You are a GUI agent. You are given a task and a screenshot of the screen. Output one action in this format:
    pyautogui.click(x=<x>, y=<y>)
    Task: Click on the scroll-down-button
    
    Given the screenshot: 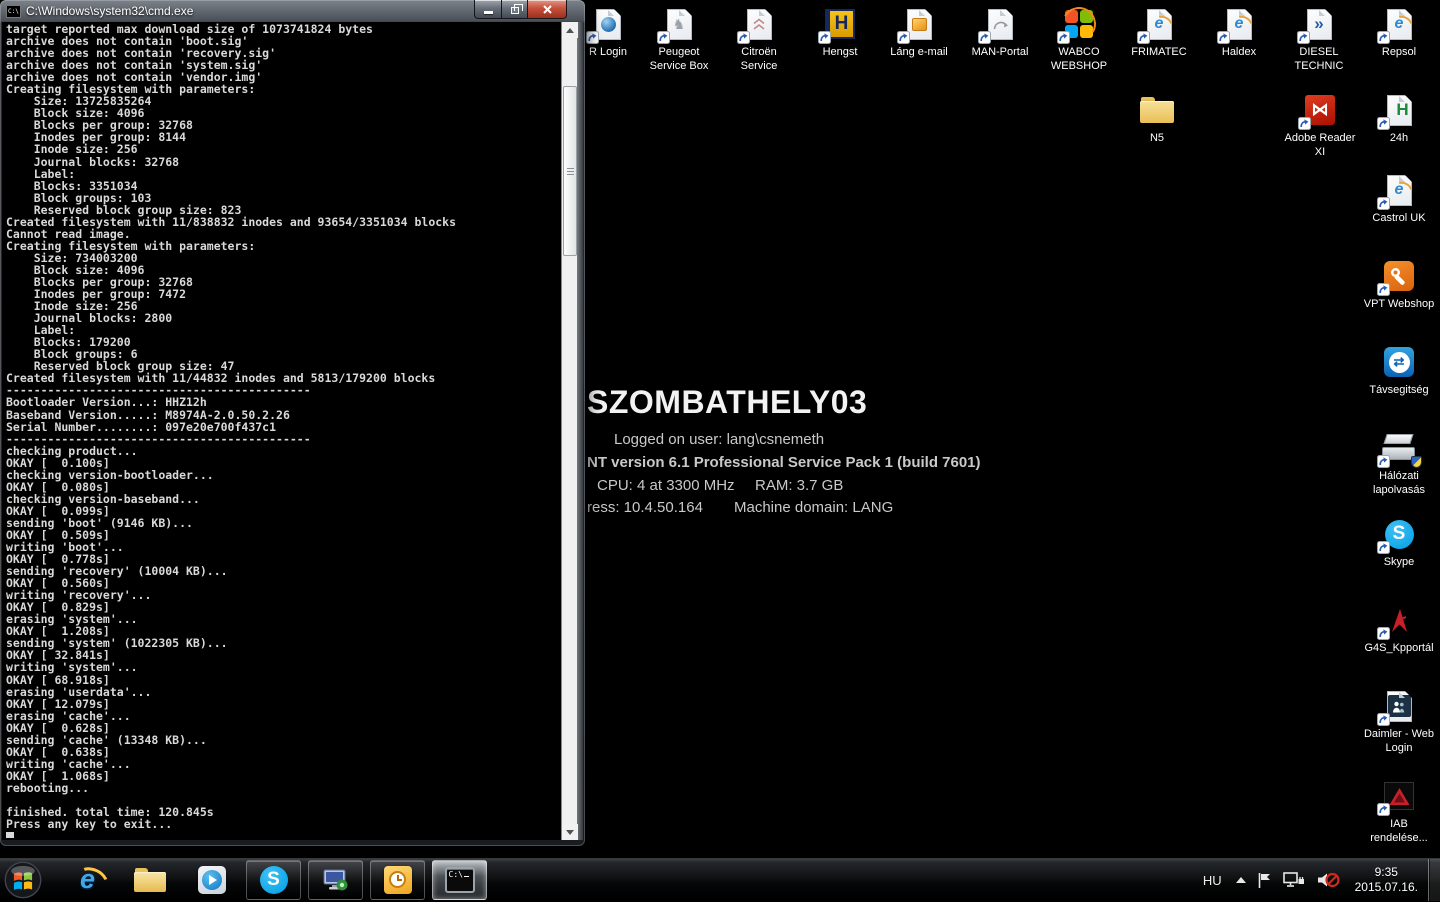 What is the action you would take?
    pyautogui.click(x=570, y=832)
    